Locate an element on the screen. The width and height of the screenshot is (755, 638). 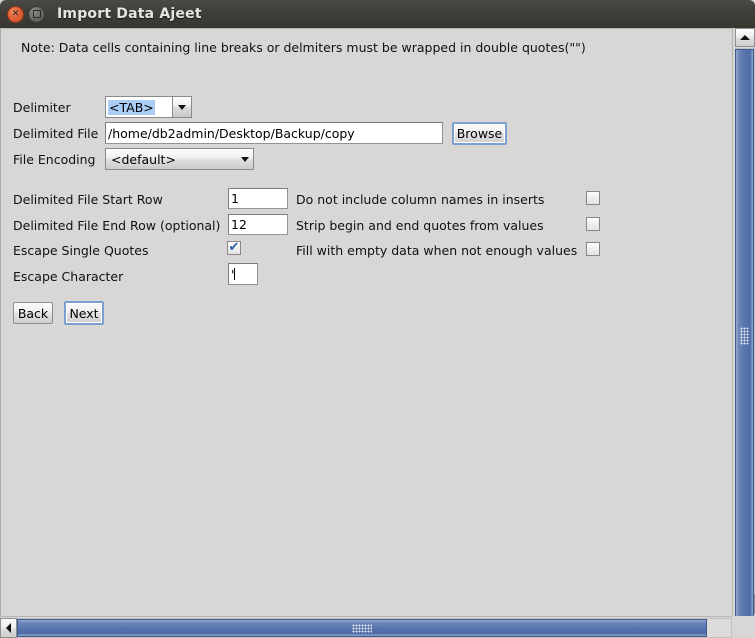
delimiter-combo: <TAB> is located at coordinates (148, 107).